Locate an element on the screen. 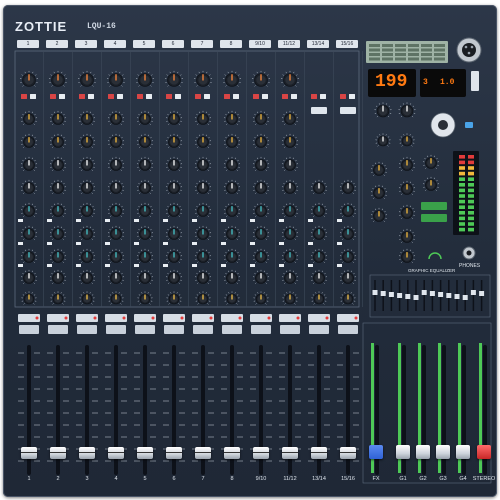  fx-fader-knob is located at coordinates (376, 452).